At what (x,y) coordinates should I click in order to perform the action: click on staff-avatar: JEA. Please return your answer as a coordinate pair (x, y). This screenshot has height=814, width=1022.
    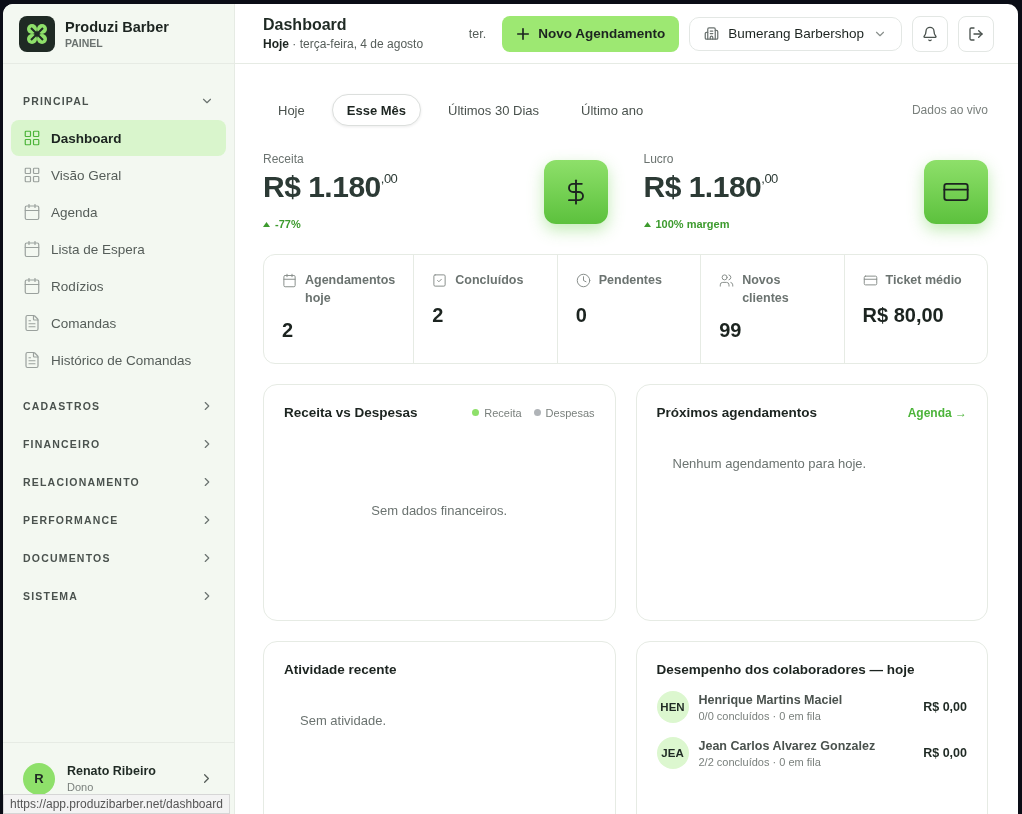
    Looking at the image, I should click on (672, 753).